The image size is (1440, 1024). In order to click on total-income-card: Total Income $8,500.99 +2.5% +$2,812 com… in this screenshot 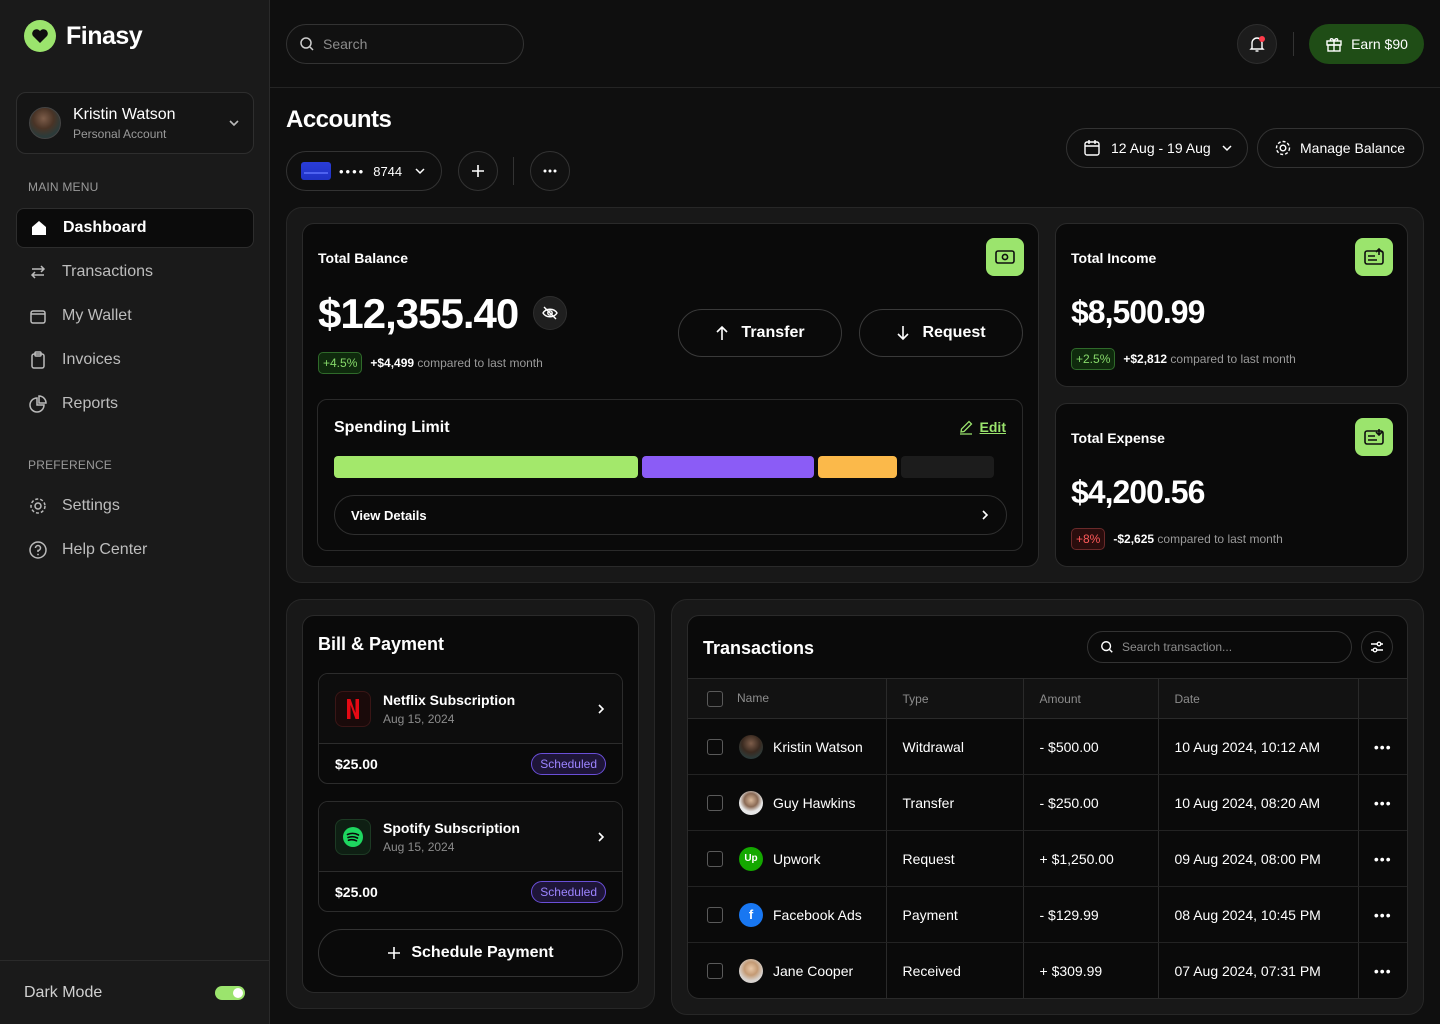, I will do `click(1231, 305)`.